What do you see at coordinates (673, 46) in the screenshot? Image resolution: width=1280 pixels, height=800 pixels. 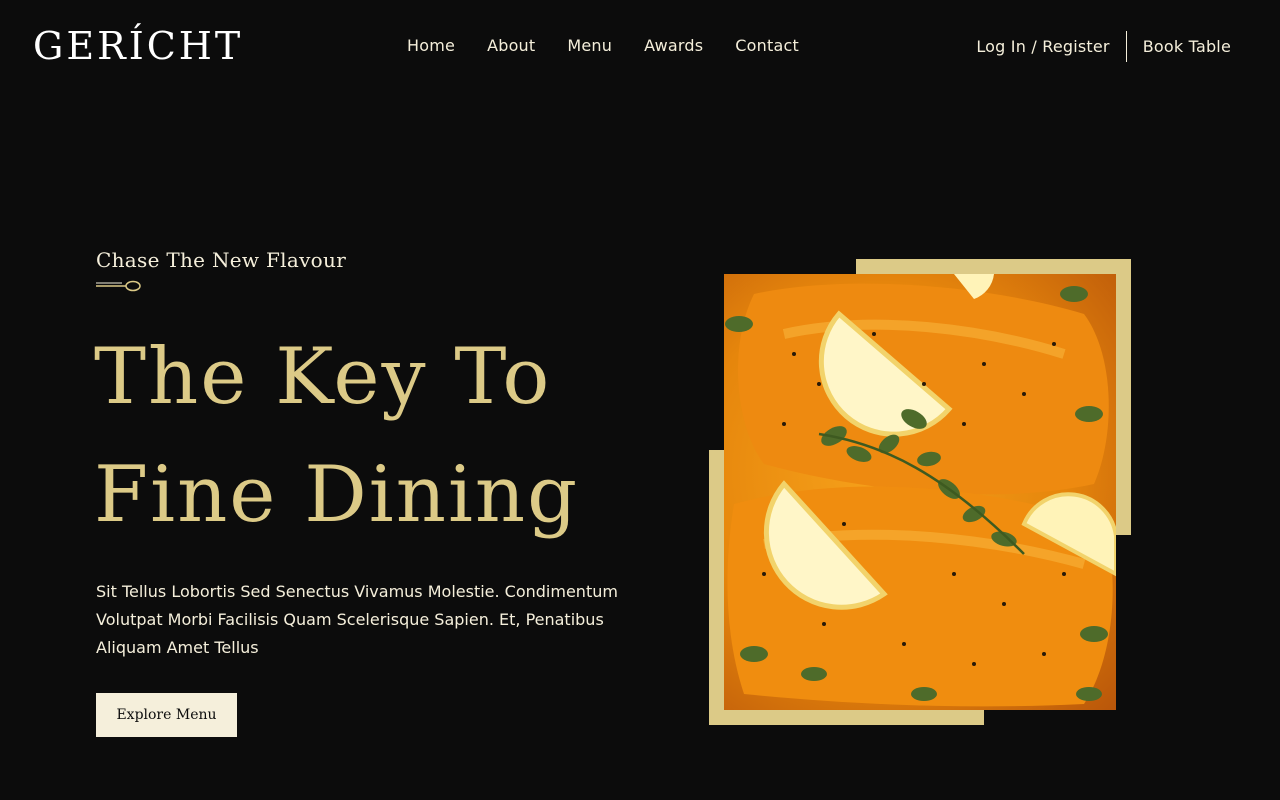 I see `nav-item-awards: Awards` at bounding box center [673, 46].